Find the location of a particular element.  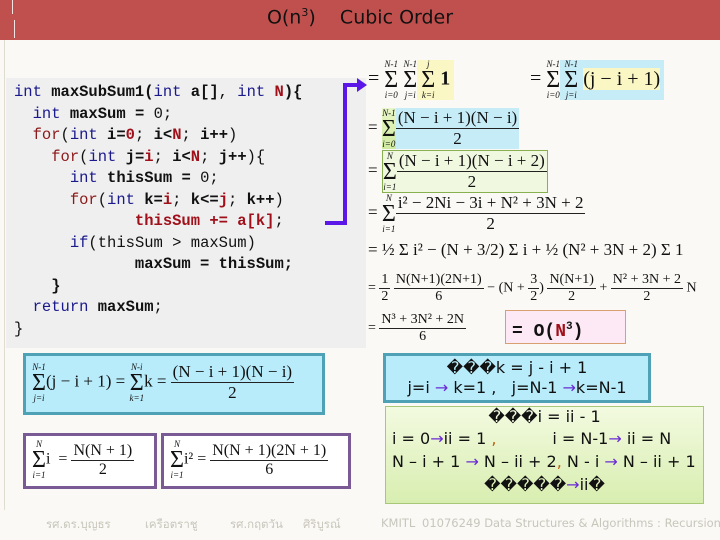

equation-1: = N-1 Σi=0 N-1 Σj=i j Σk=i 1 is located at coordinates (411, 80).